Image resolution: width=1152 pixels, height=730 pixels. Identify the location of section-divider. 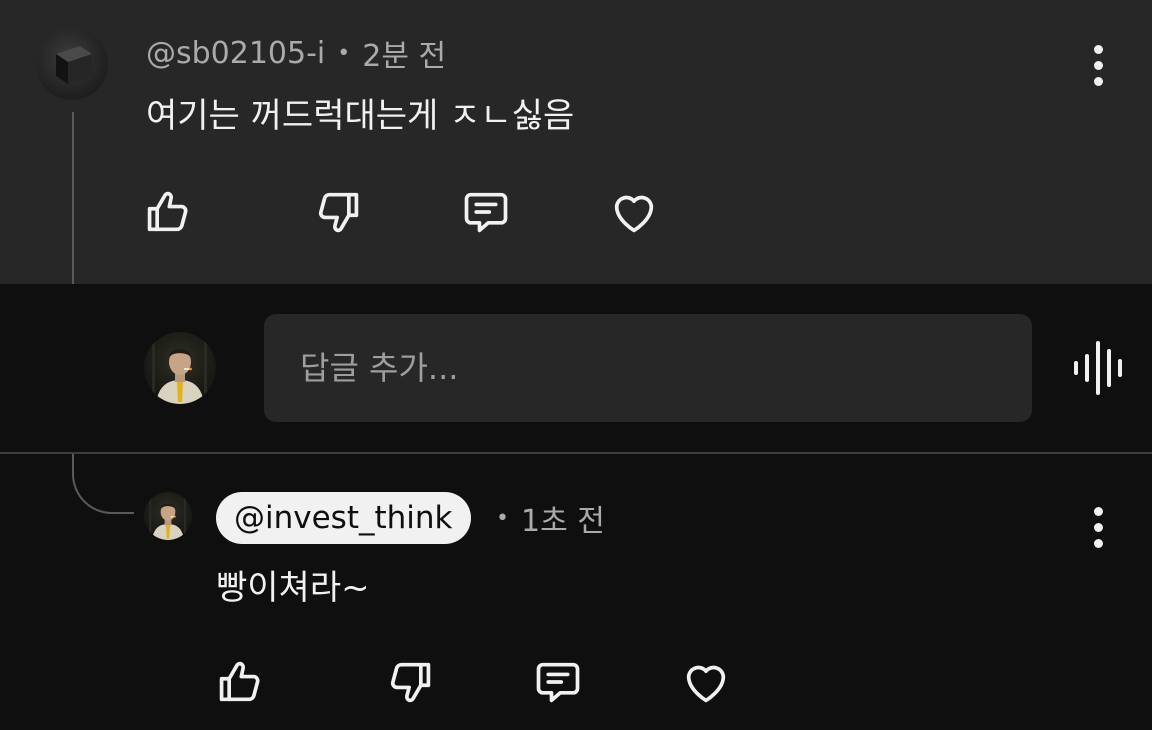
(576, 453).